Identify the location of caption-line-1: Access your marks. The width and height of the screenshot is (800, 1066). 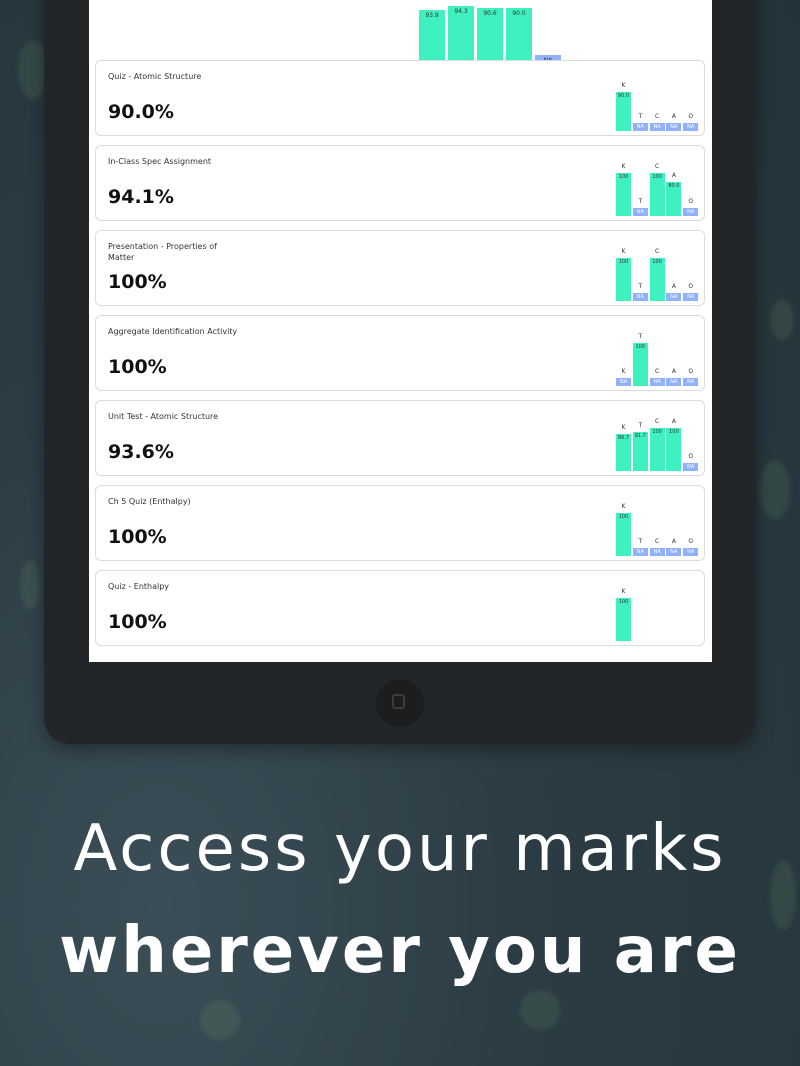
(400, 849).